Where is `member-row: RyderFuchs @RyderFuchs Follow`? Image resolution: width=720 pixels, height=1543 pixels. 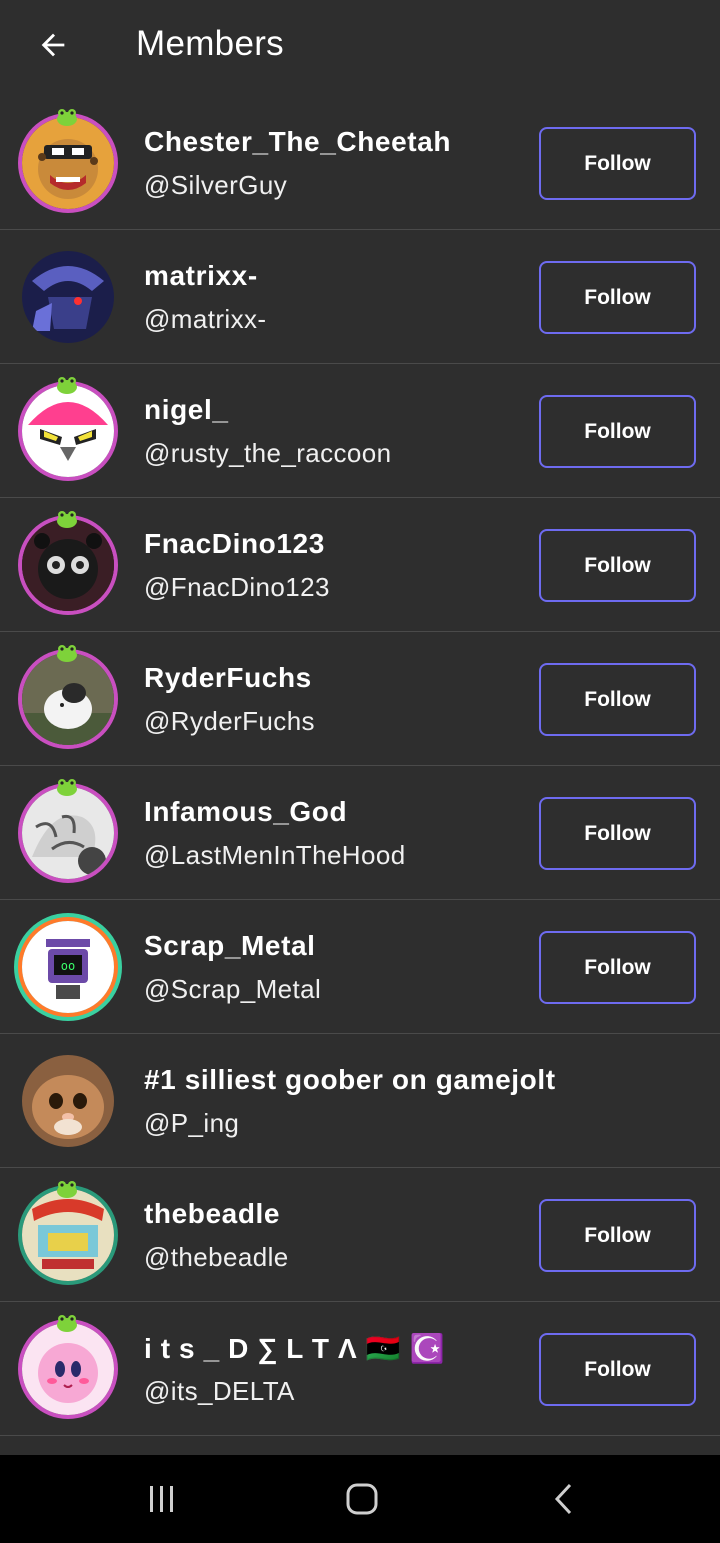 member-row: RyderFuchs @RyderFuchs Follow is located at coordinates (360, 699).